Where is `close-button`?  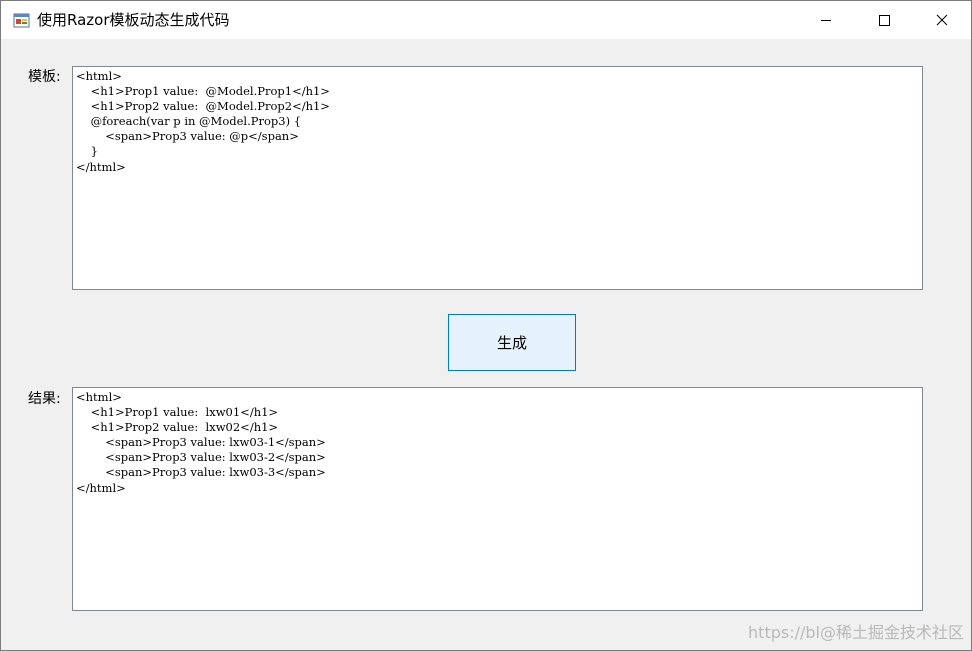
close-button is located at coordinates (942, 20).